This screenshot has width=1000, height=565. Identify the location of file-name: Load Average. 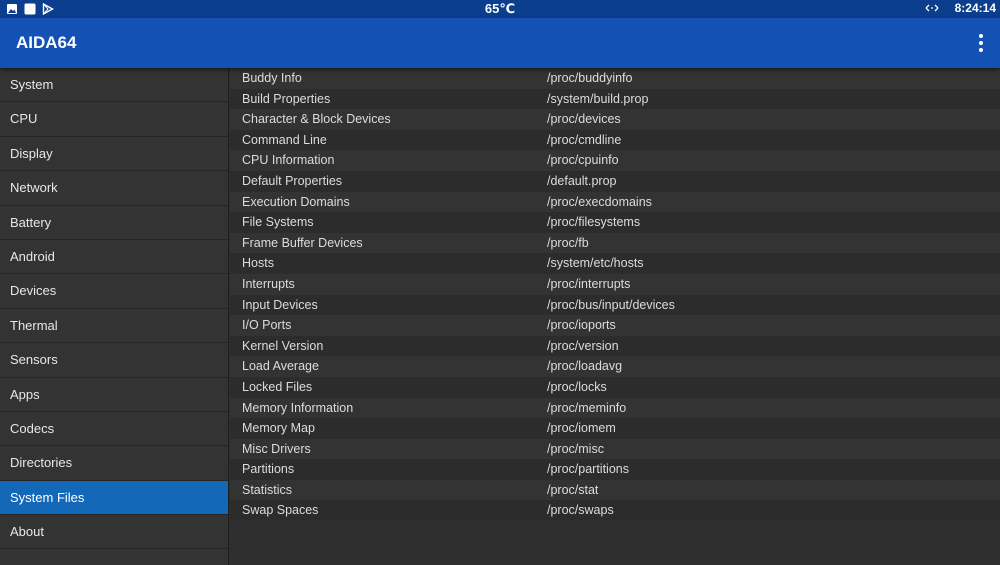
(280, 366).